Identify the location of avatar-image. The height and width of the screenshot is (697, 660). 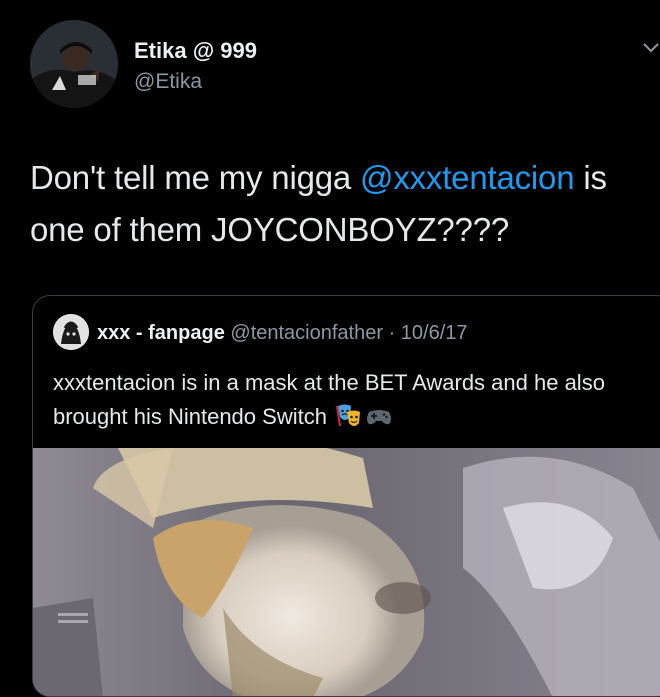
(74, 64).